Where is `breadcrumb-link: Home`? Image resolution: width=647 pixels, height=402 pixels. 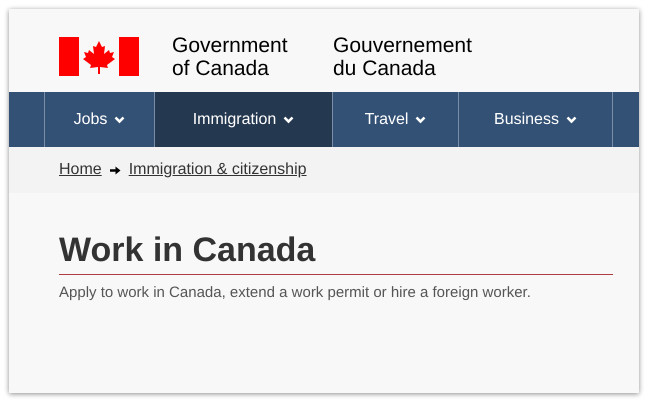 breadcrumb-link: Home is located at coordinates (80, 170).